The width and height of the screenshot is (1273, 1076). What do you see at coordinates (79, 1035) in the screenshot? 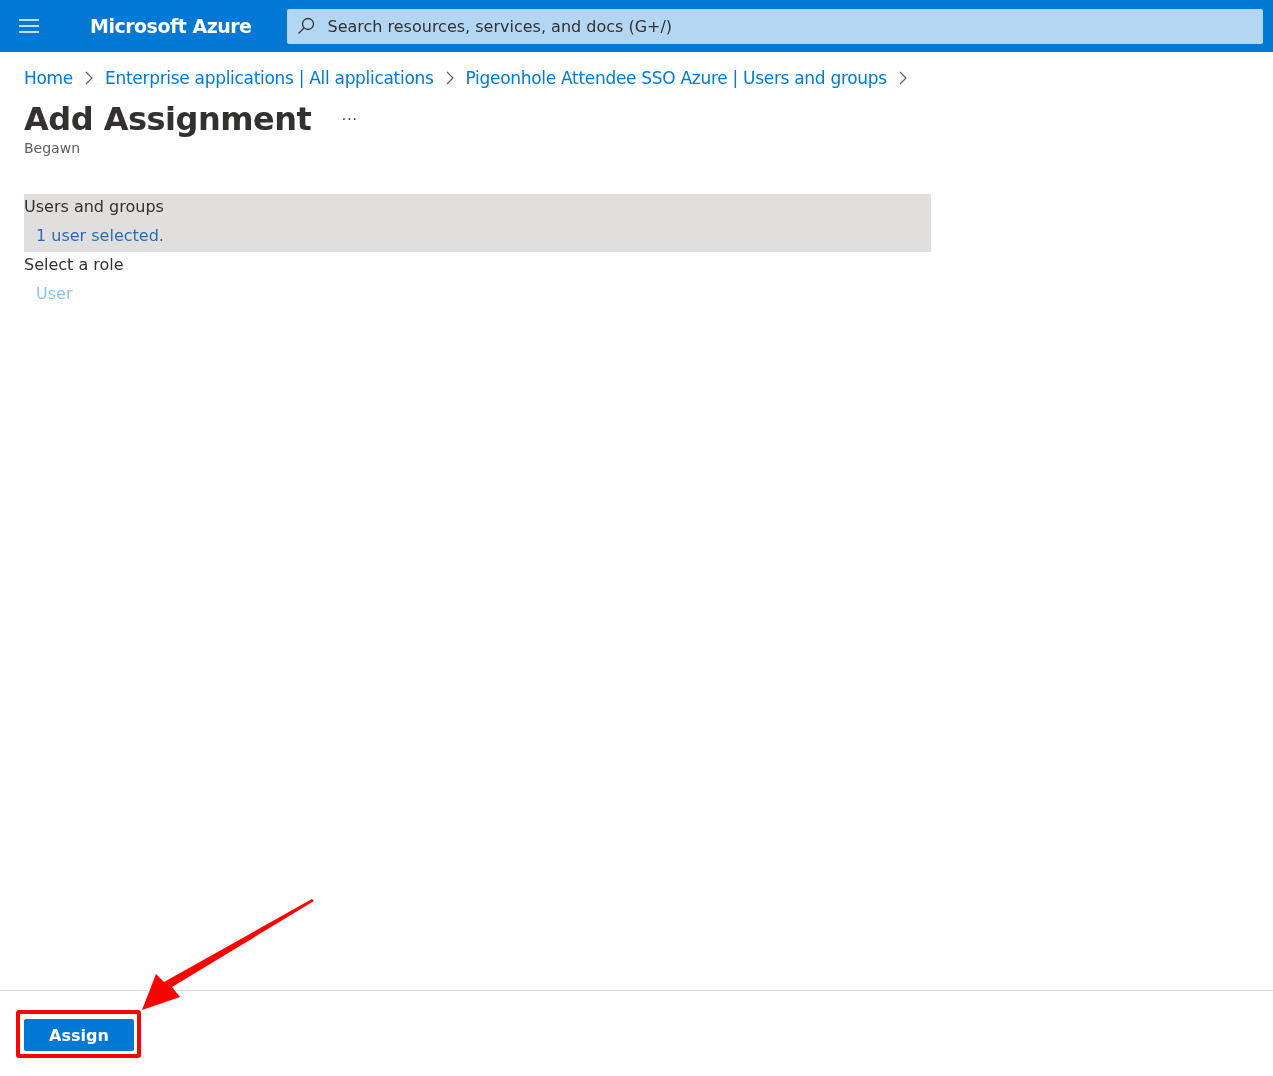
I see `assign-button: Assign` at bounding box center [79, 1035].